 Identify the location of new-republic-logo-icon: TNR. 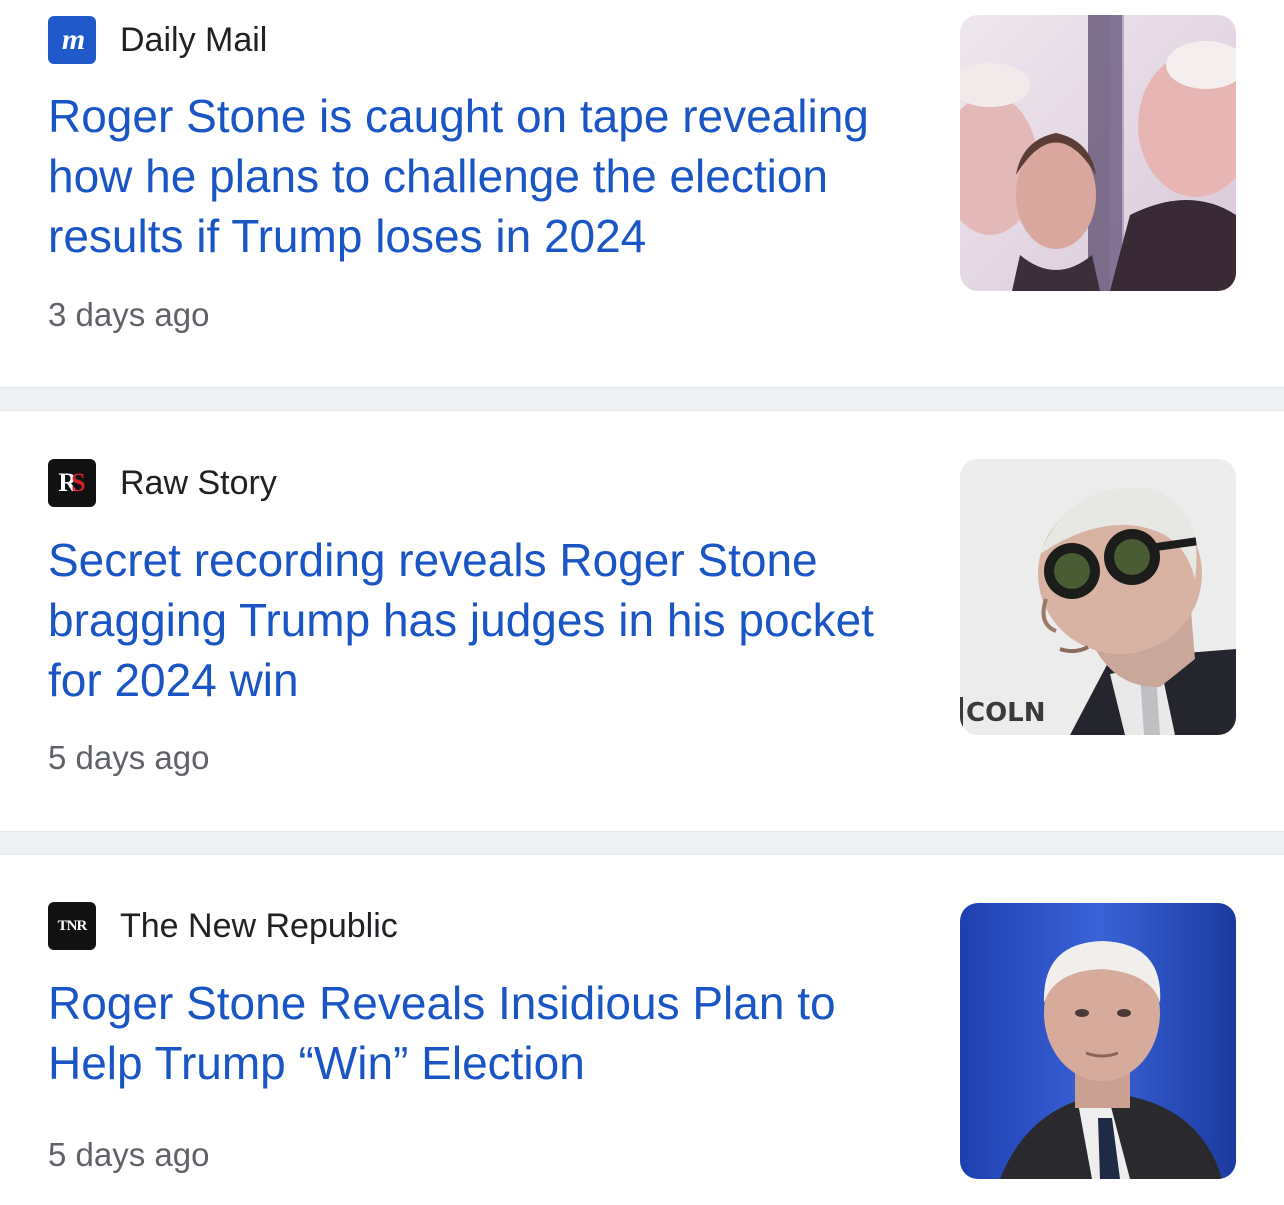
(72, 926).